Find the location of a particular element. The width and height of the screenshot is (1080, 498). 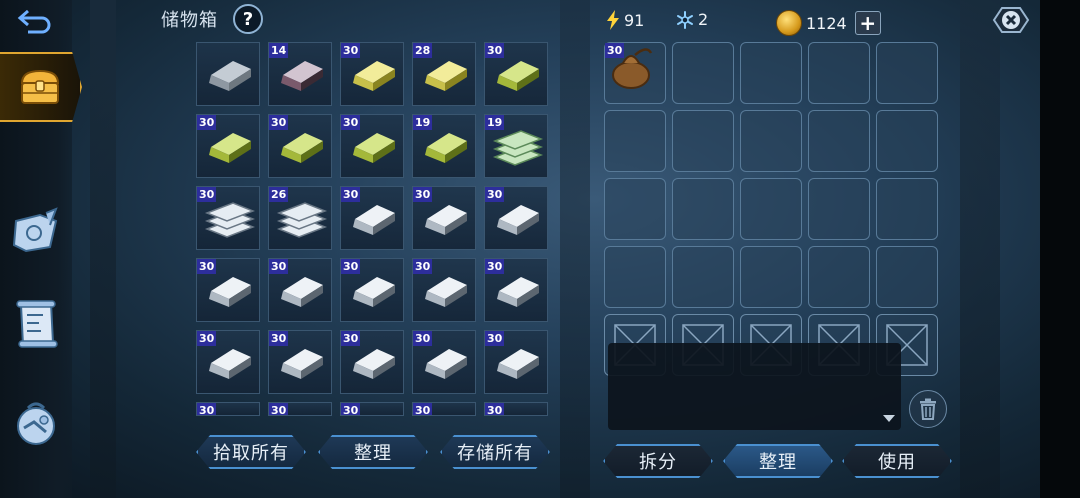

store-all-button: 存储所有 is located at coordinates (495, 452).